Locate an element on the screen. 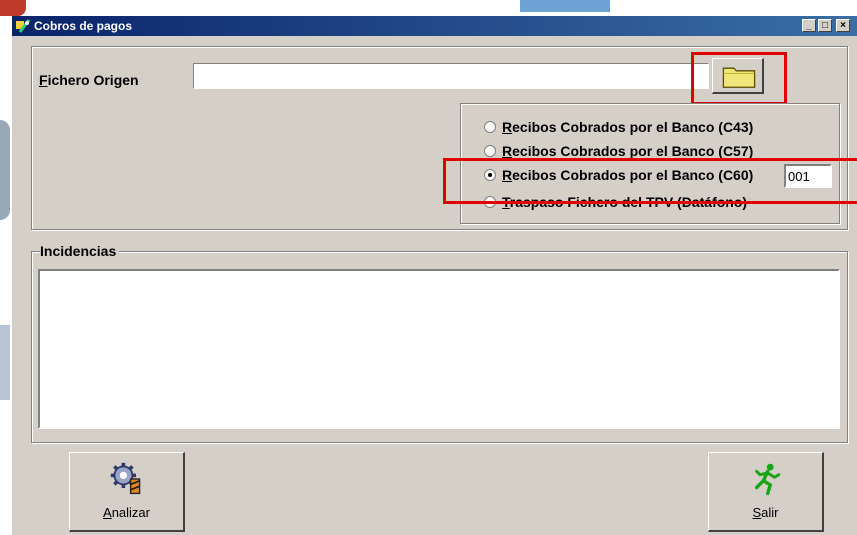  close-button: × is located at coordinates (843, 25).